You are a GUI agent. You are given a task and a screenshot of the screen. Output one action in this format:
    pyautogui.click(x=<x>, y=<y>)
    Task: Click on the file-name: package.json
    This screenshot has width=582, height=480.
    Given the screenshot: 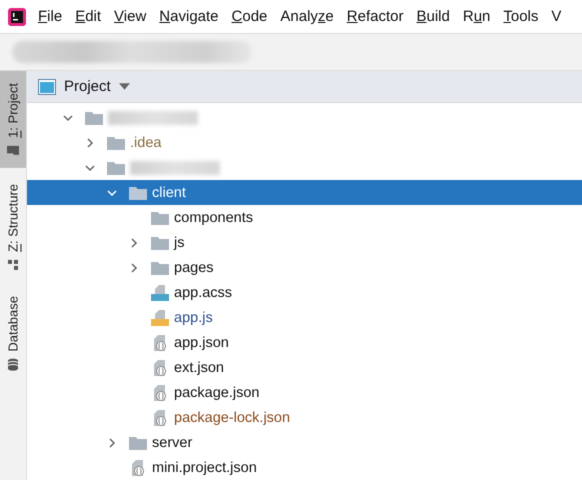 What is the action you would take?
    pyautogui.click(x=217, y=392)
    